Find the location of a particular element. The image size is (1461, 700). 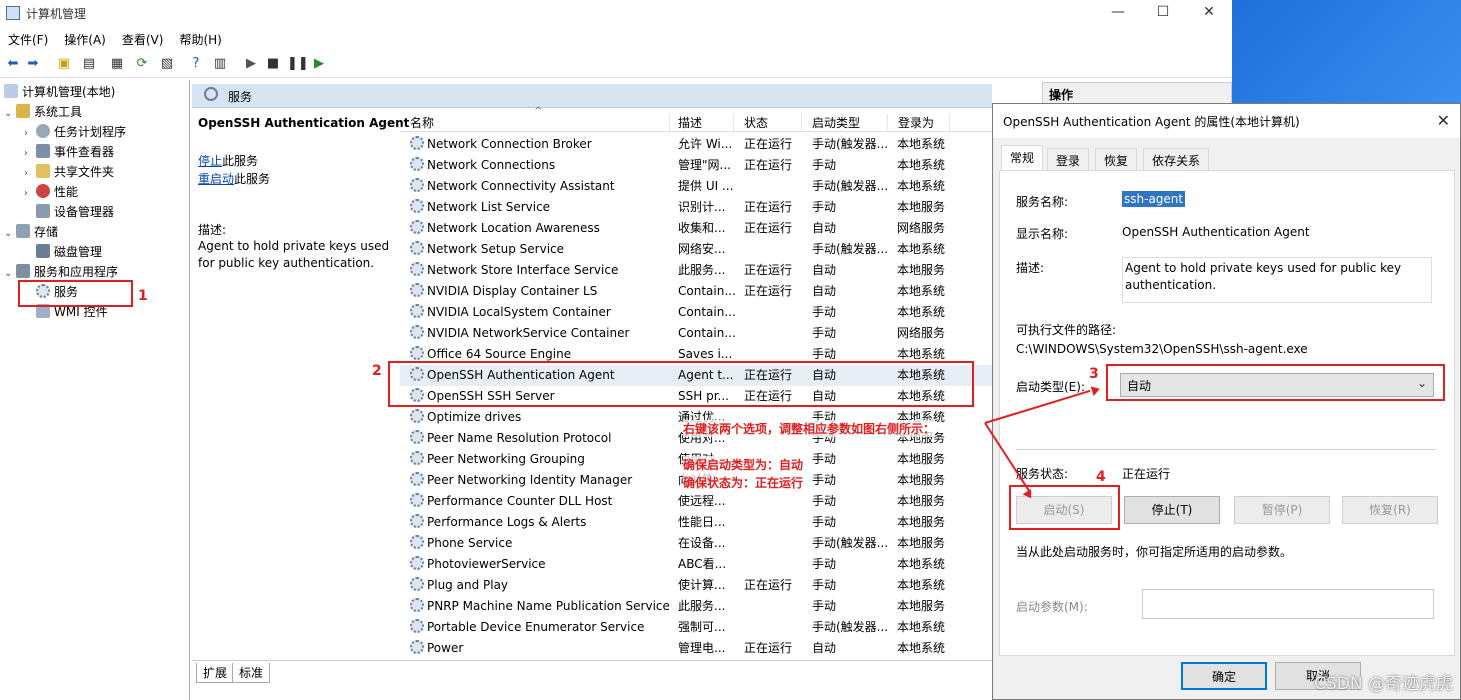

menu-action: 操作(A) is located at coordinates (85, 39).